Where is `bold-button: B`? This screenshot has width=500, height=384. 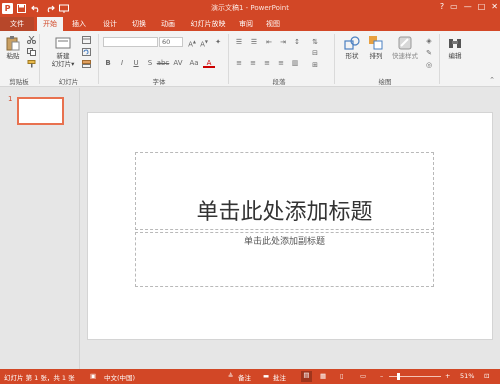 bold-button: B is located at coordinates (108, 63).